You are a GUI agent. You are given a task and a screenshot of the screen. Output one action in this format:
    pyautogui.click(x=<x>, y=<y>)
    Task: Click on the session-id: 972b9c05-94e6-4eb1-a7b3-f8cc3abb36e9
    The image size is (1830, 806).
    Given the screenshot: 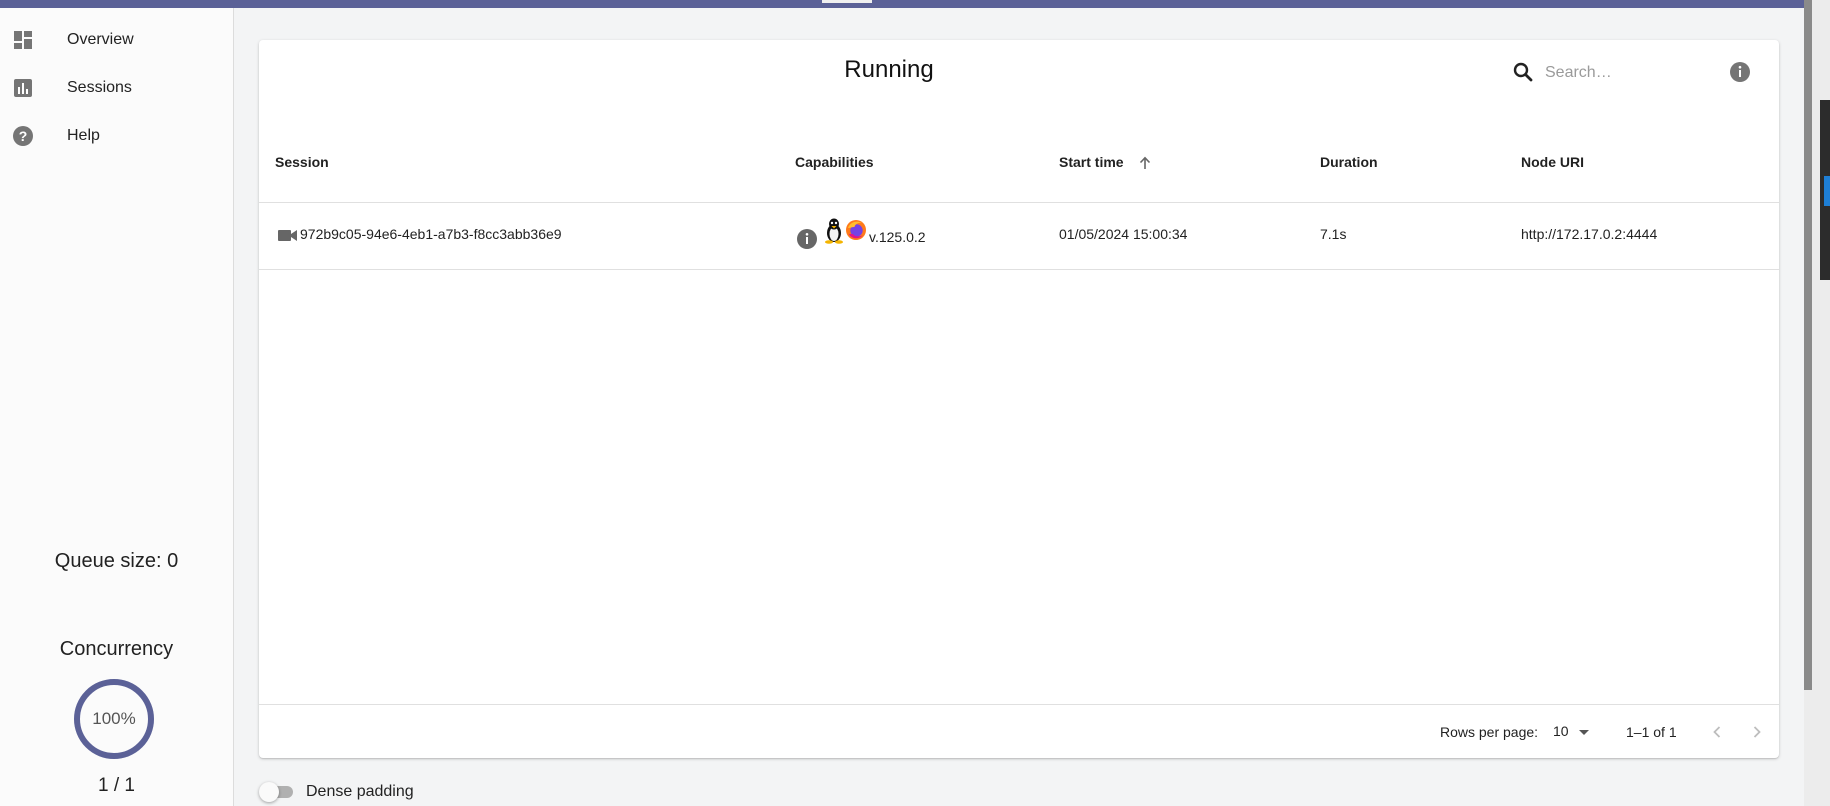 What is the action you would take?
    pyautogui.click(x=431, y=234)
    